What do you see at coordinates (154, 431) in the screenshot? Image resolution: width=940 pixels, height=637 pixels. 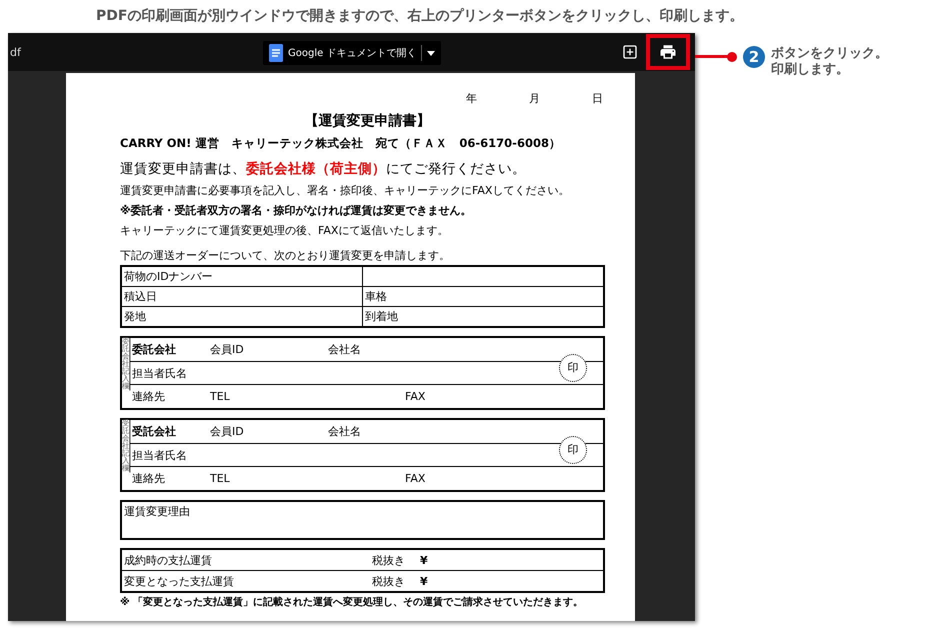 I see `party-name: 受託会社` at bounding box center [154, 431].